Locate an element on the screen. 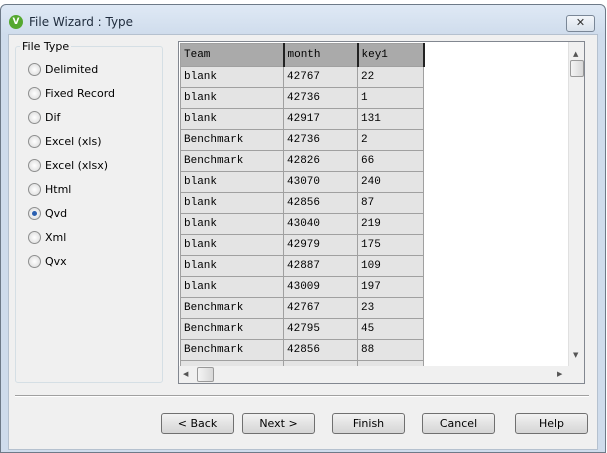 Image resolution: width=607 pixels, height=453 pixels. table-cell: 219 is located at coordinates (390, 224).